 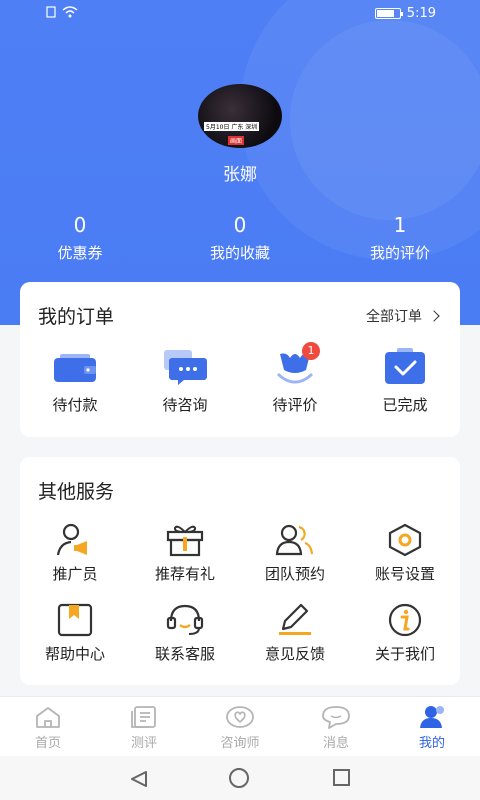 What do you see at coordinates (75, 620) in the screenshot?
I see `help-book-icon` at bounding box center [75, 620].